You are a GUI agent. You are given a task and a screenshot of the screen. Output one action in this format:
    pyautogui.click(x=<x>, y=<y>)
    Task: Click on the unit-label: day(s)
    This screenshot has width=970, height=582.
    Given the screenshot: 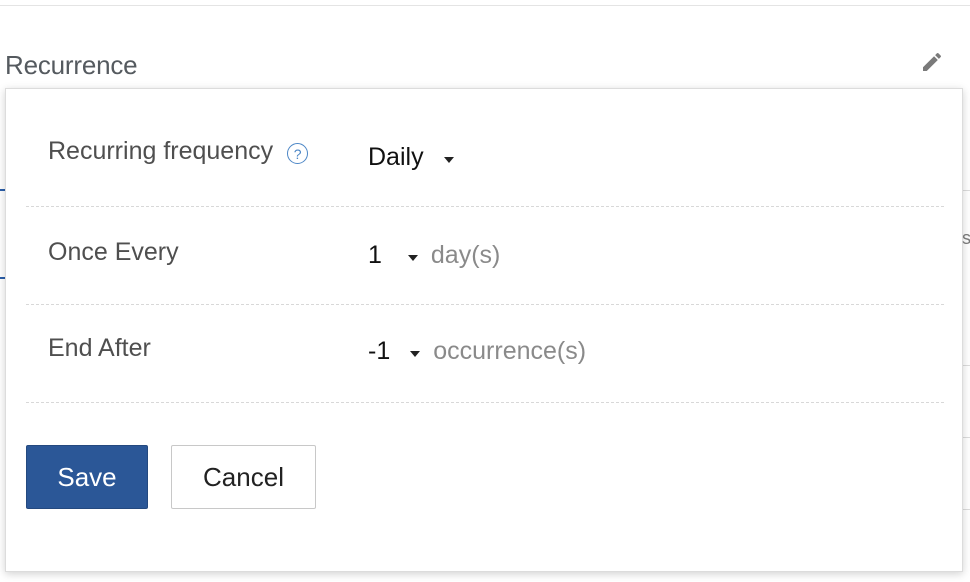 What is the action you would take?
    pyautogui.click(x=465, y=255)
    